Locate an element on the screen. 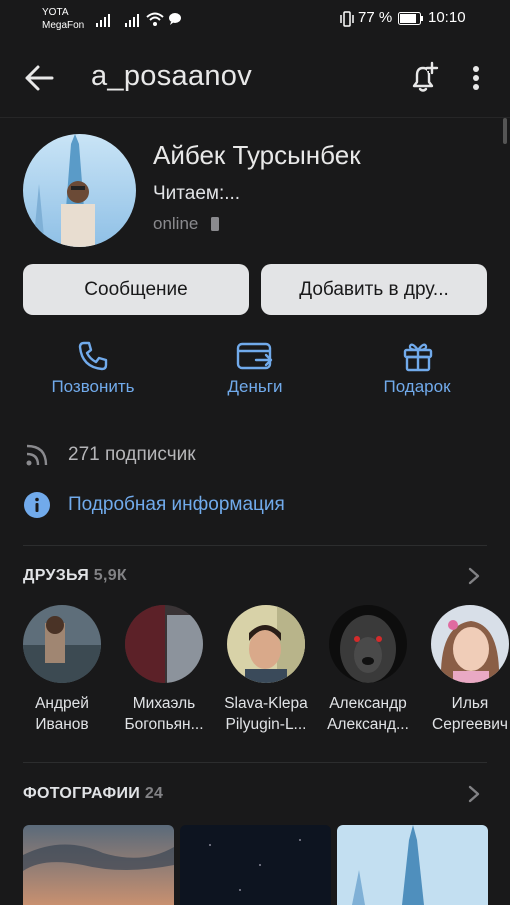 This screenshot has width=510, height=905. header-divider is located at coordinates (255, 117).